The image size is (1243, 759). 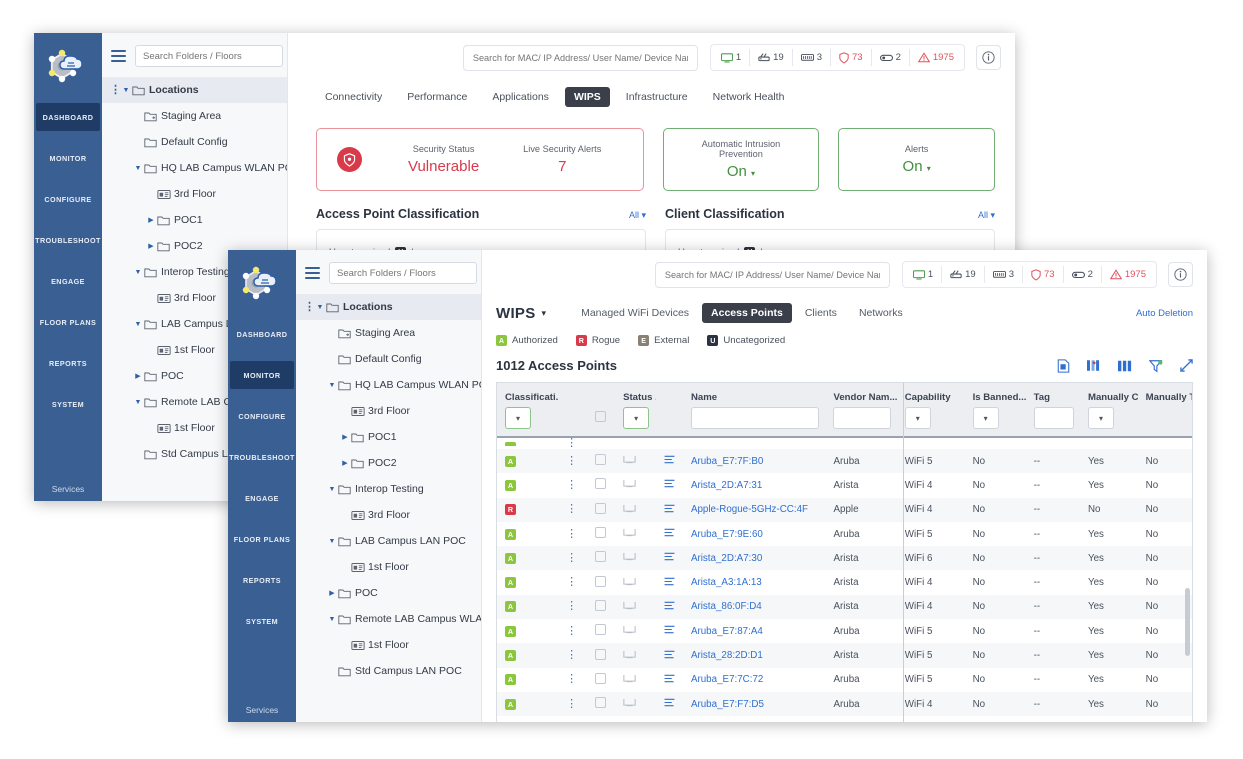 What do you see at coordinates (754, 655) in the screenshot?
I see `cell-name: Arista_28:2D:D1` at bounding box center [754, 655].